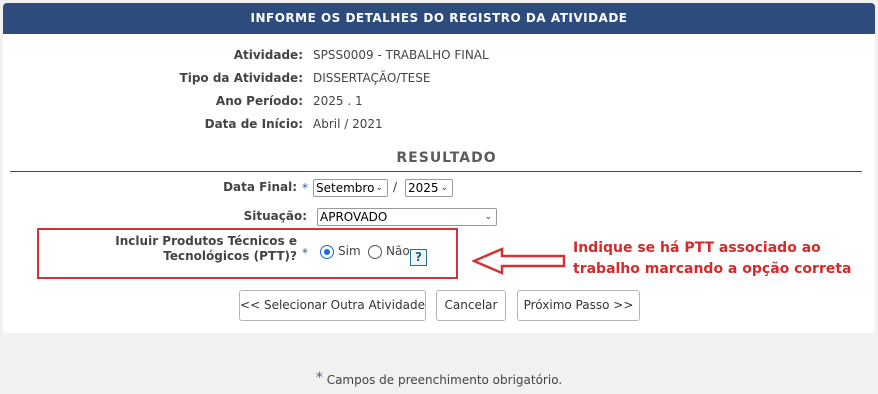  What do you see at coordinates (436, 171) in the screenshot?
I see `section-divider` at bounding box center [436, 171].